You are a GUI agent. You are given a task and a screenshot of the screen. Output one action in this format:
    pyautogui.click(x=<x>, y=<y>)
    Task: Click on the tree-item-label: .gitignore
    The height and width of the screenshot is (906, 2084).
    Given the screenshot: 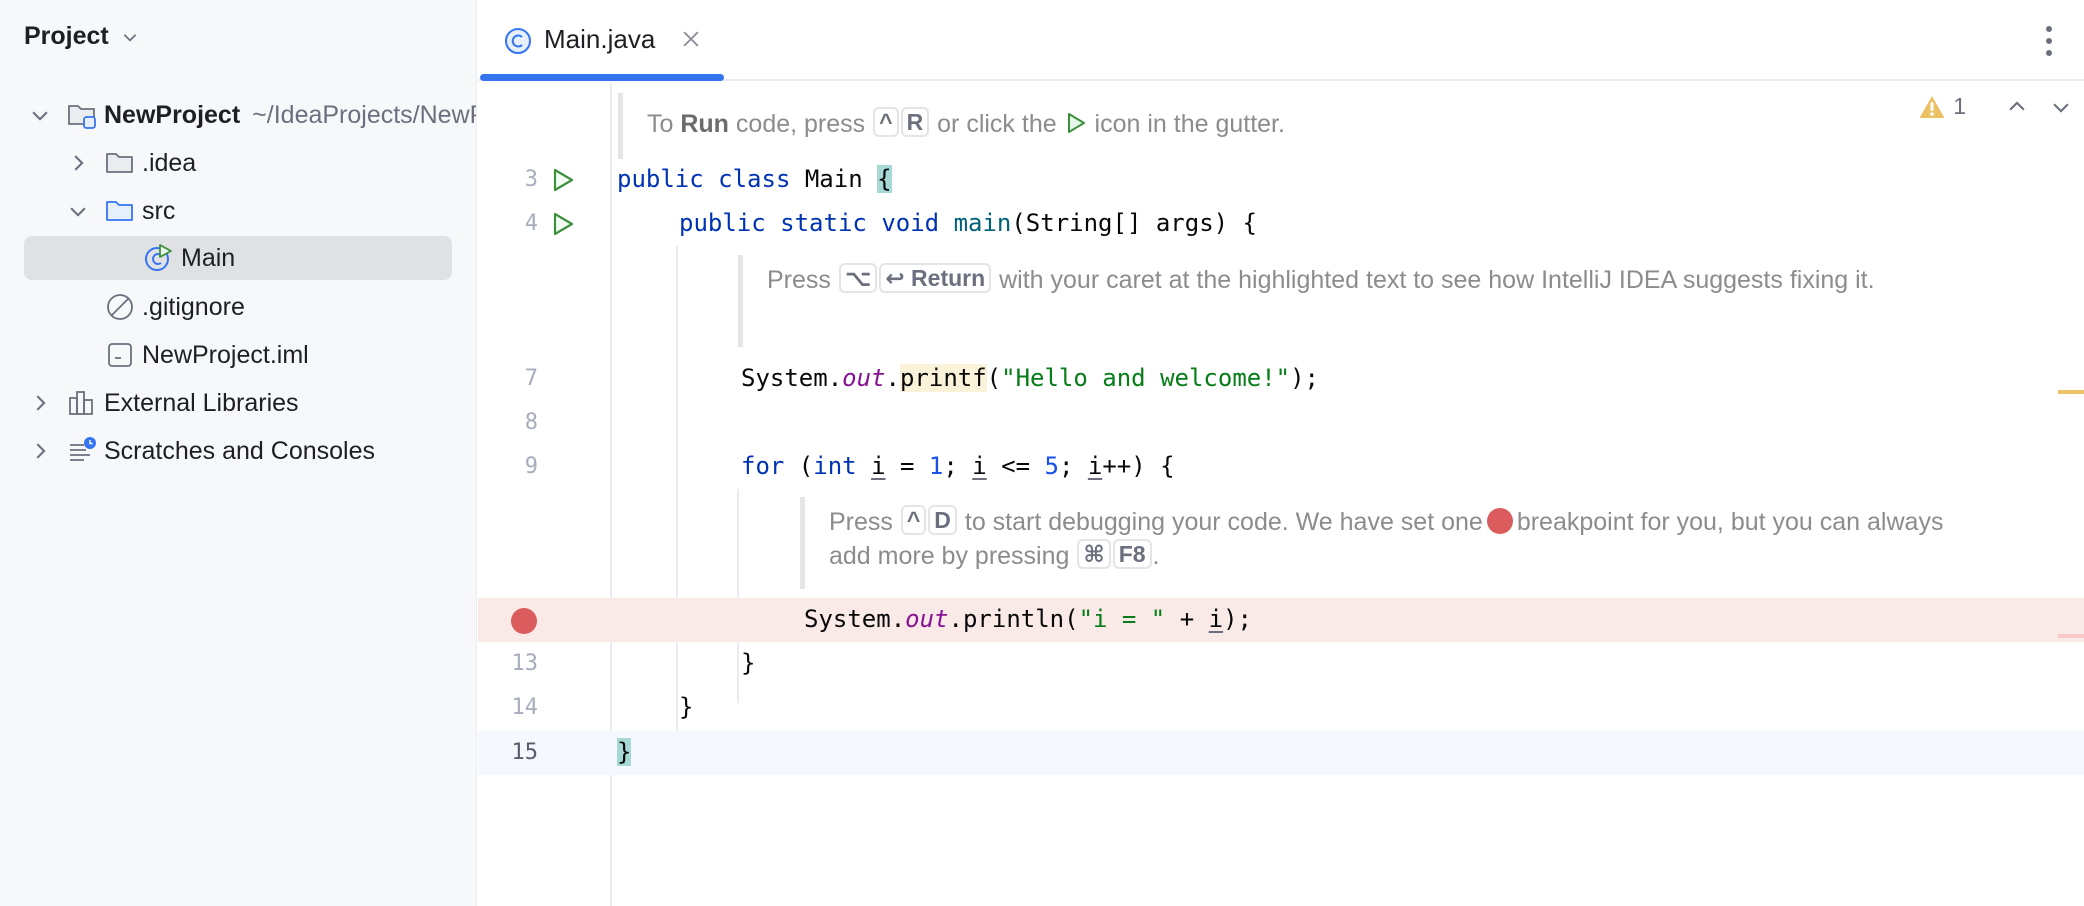 What is the action you would take?
    pyautogui.click(x=193, y=306)
    